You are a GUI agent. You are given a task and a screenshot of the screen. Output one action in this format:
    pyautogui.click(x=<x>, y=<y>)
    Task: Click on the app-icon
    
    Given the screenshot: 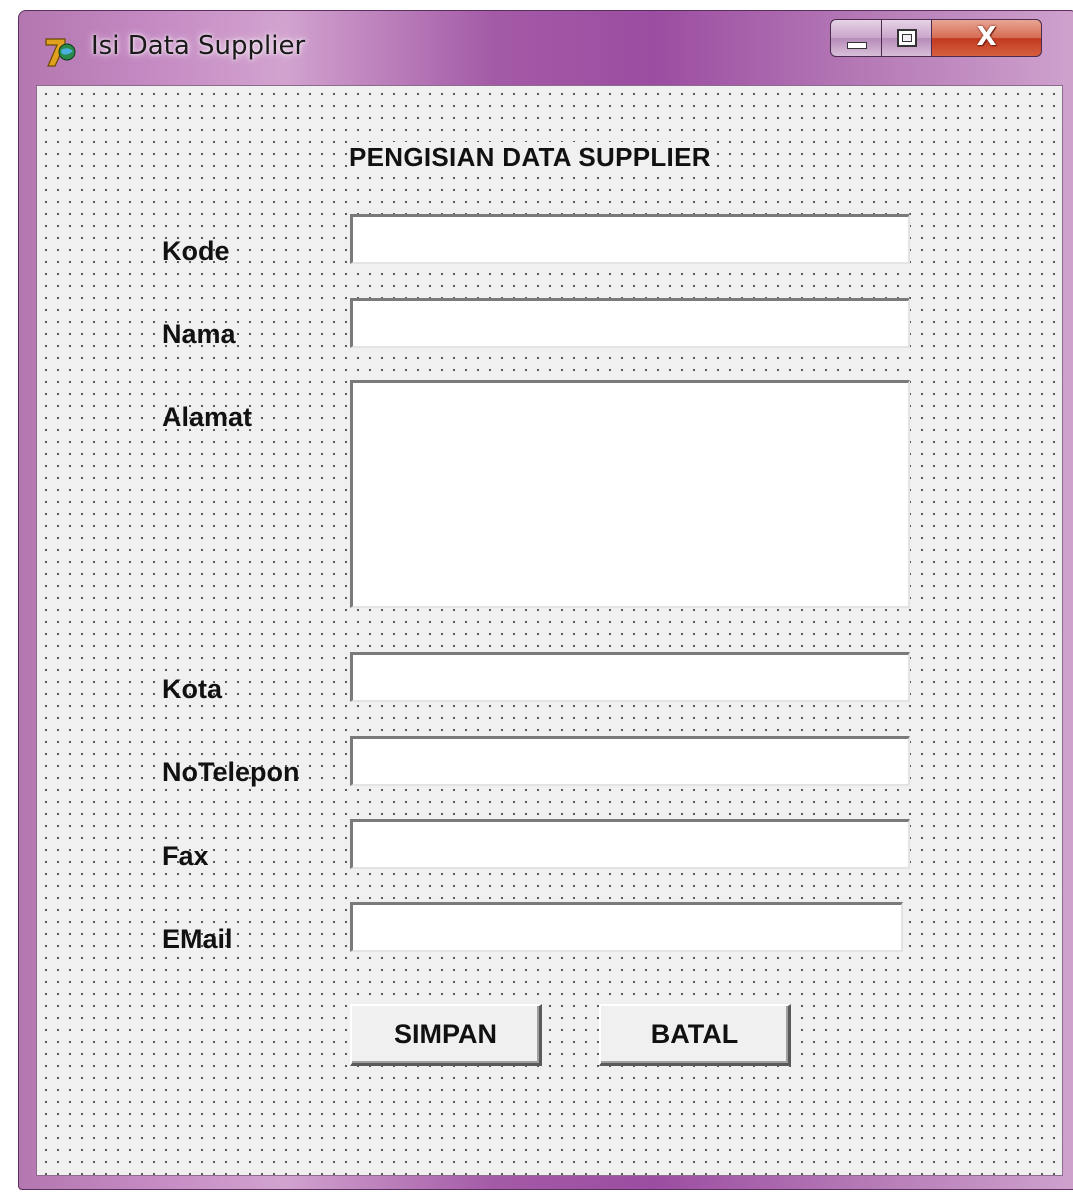 What is the action you would take?
    pyautogui.click(x=60, y=52)
    